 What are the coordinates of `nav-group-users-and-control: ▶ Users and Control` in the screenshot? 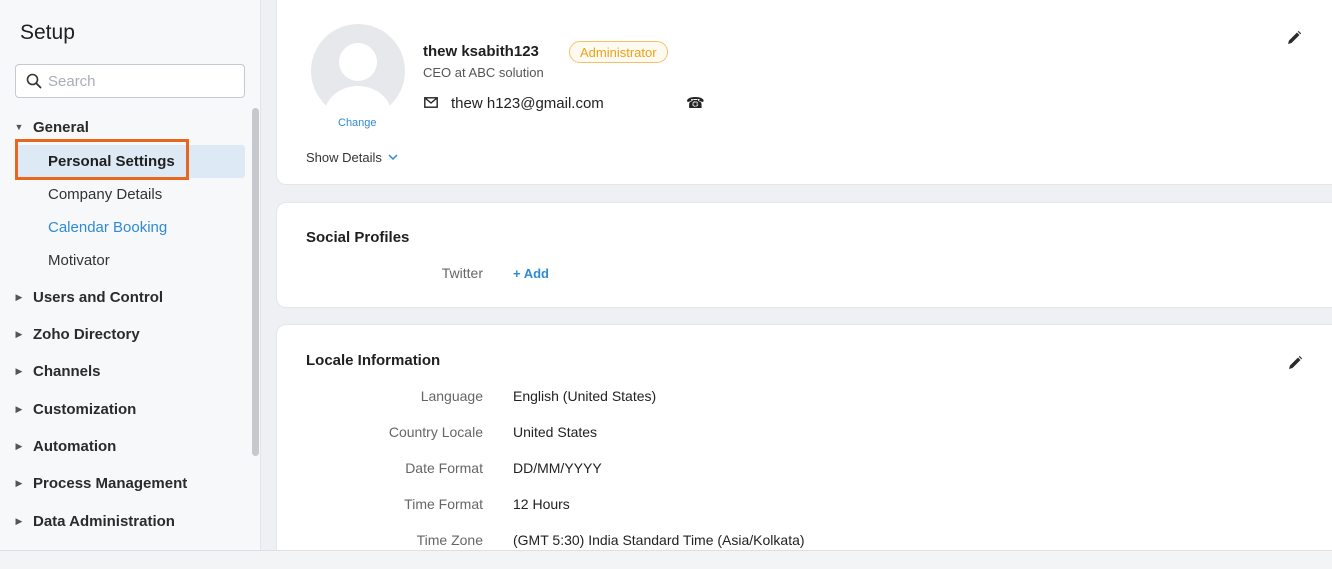 It's located at (82, 297).